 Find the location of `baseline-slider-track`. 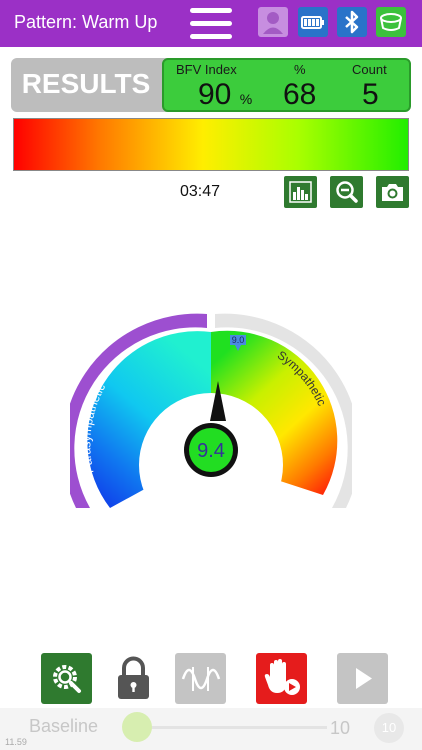

baseline-slider-track is located at coordinates (232, 727).